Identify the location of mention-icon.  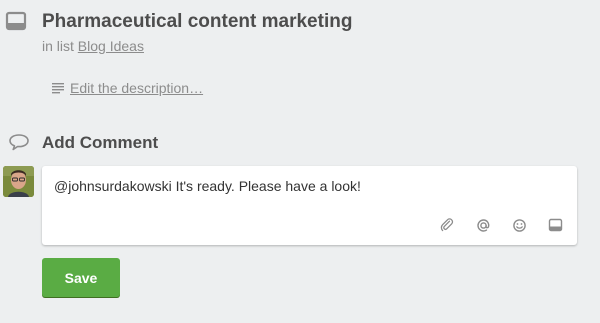
(483, 225).